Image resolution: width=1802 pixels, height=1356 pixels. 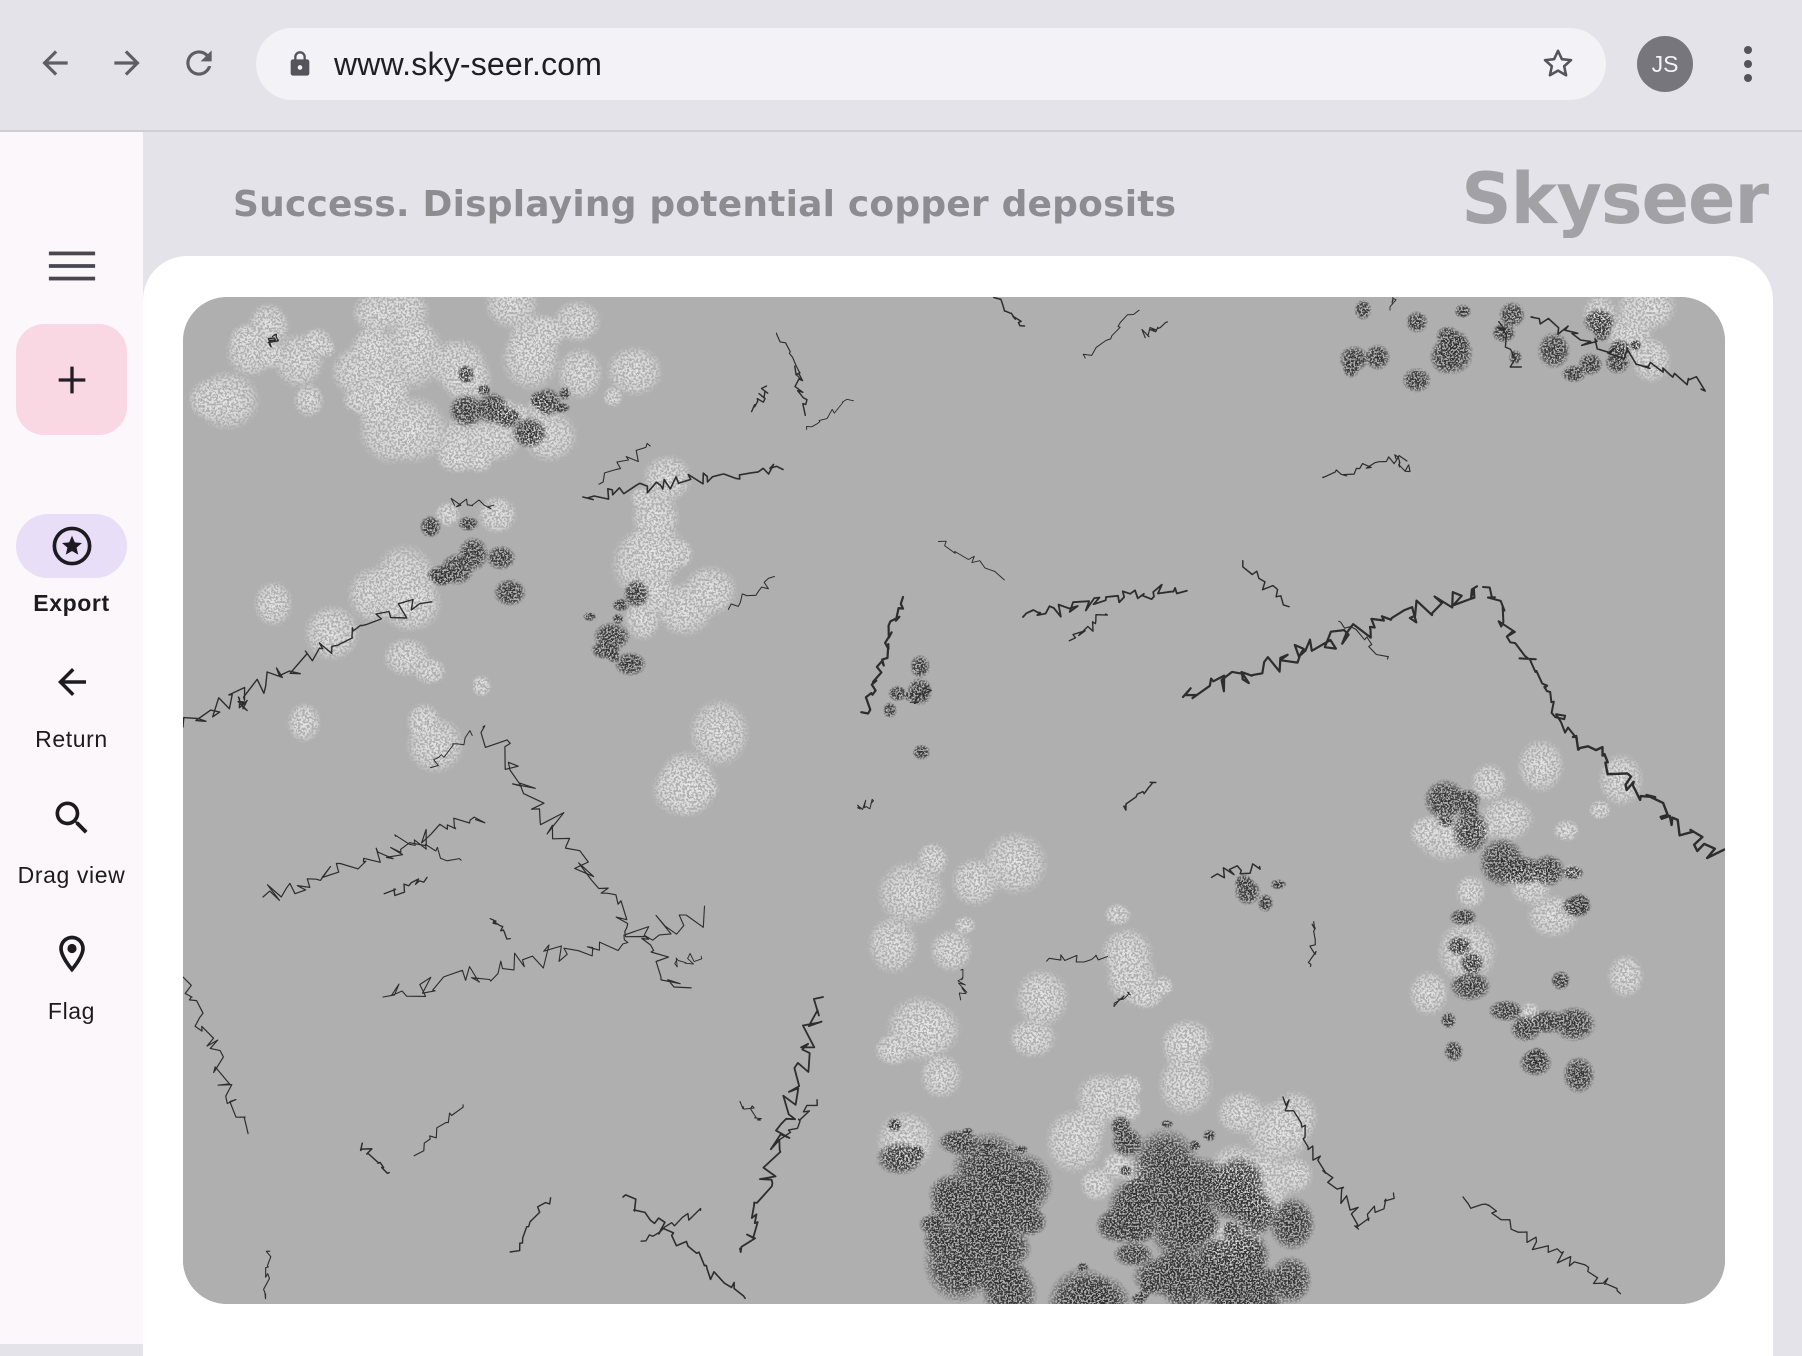 I want to click on rail-menu-button, so click(x=72, y=266).